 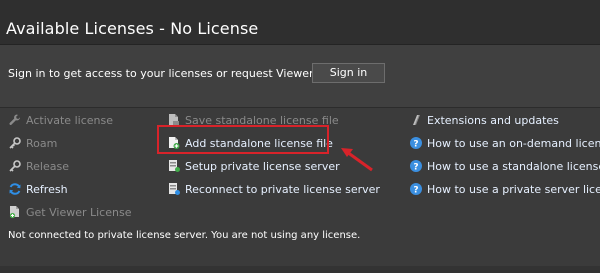 I want to click on extensions-icon, so click(x=416, y=120).